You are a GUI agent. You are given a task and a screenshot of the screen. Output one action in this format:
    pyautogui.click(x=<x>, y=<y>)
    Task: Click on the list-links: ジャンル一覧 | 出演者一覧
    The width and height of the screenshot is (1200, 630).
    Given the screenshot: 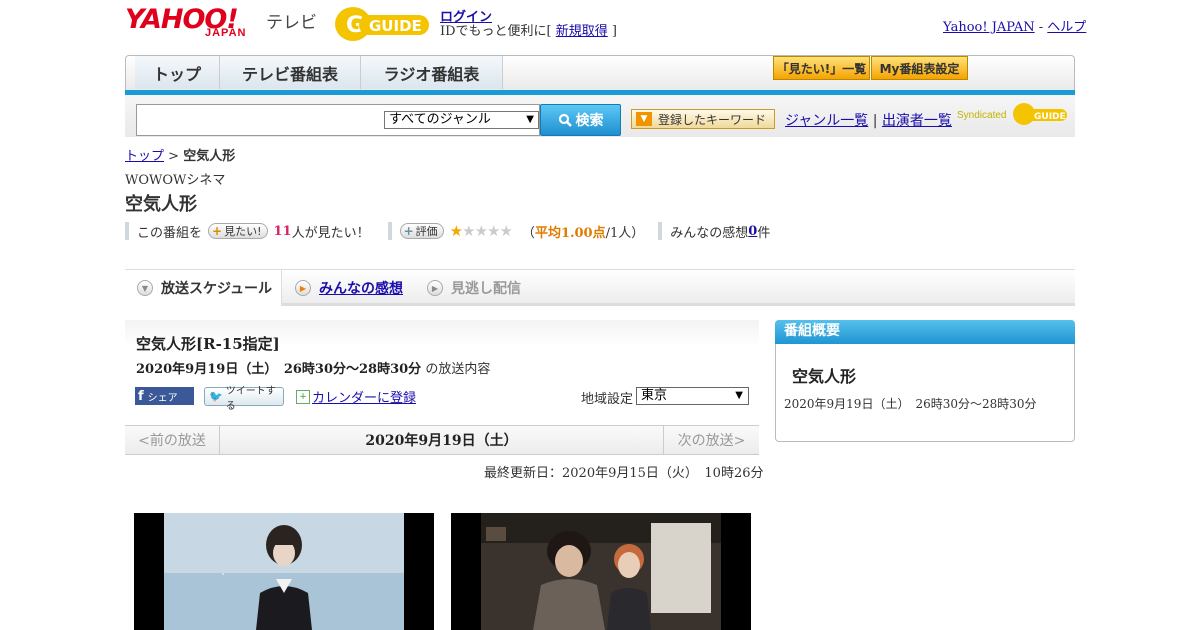 What is the action you would take?
    pyautogui.click(x=868, y=120)
    